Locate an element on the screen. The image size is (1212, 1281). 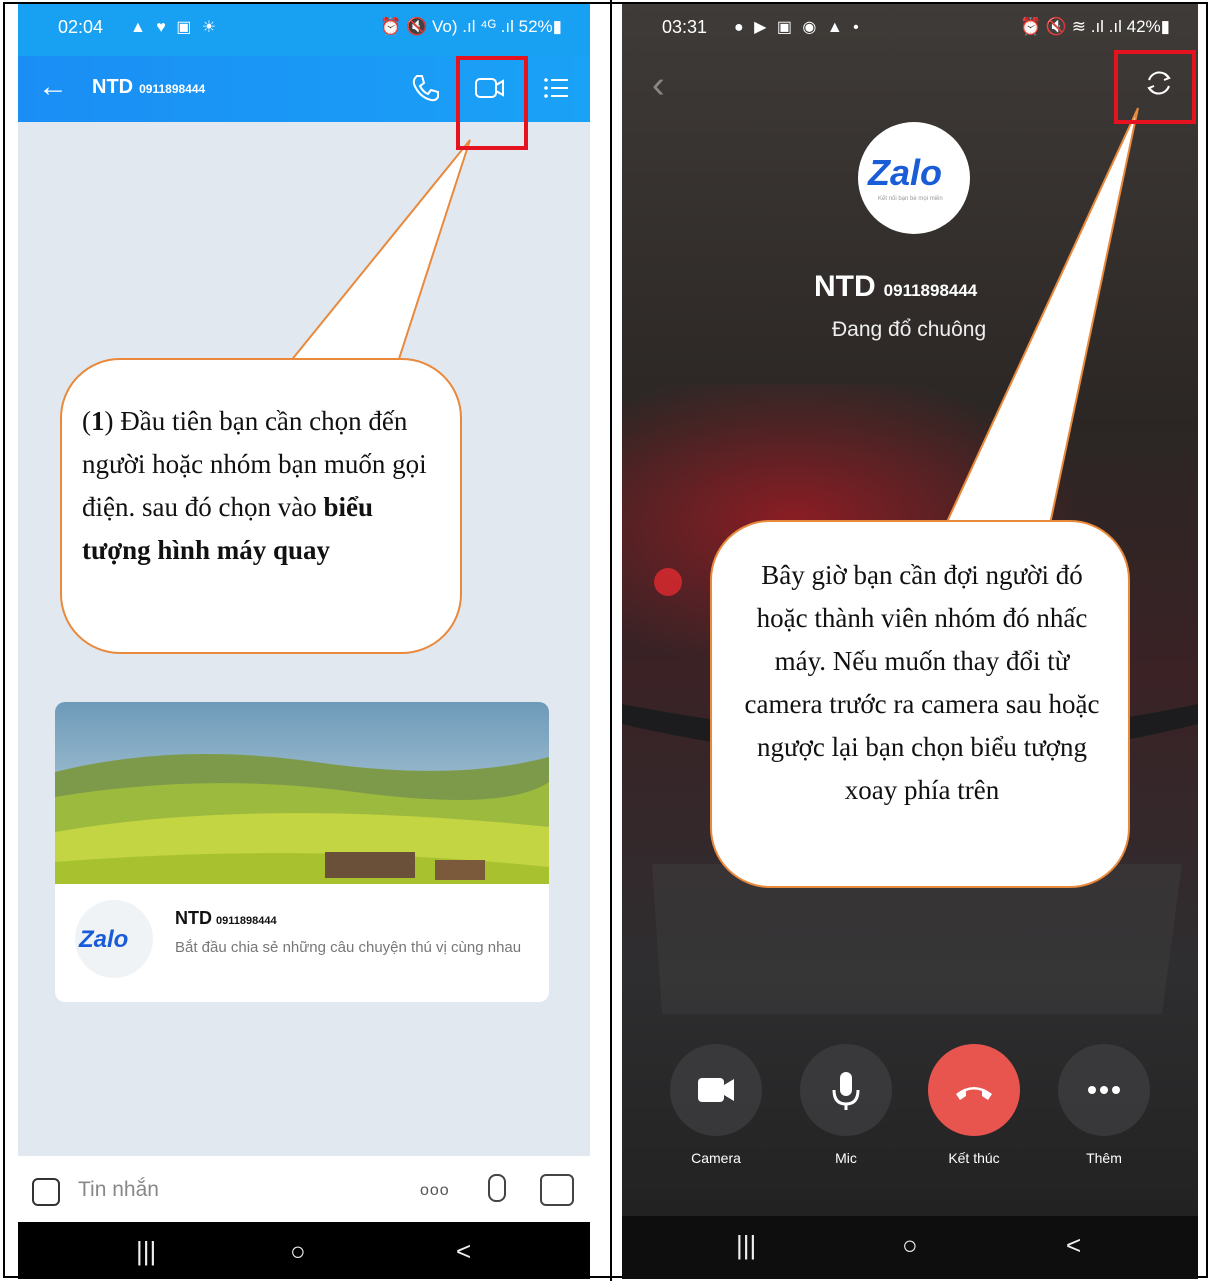
contact-phone: 0911898444 is located at coordinates (172, 89).